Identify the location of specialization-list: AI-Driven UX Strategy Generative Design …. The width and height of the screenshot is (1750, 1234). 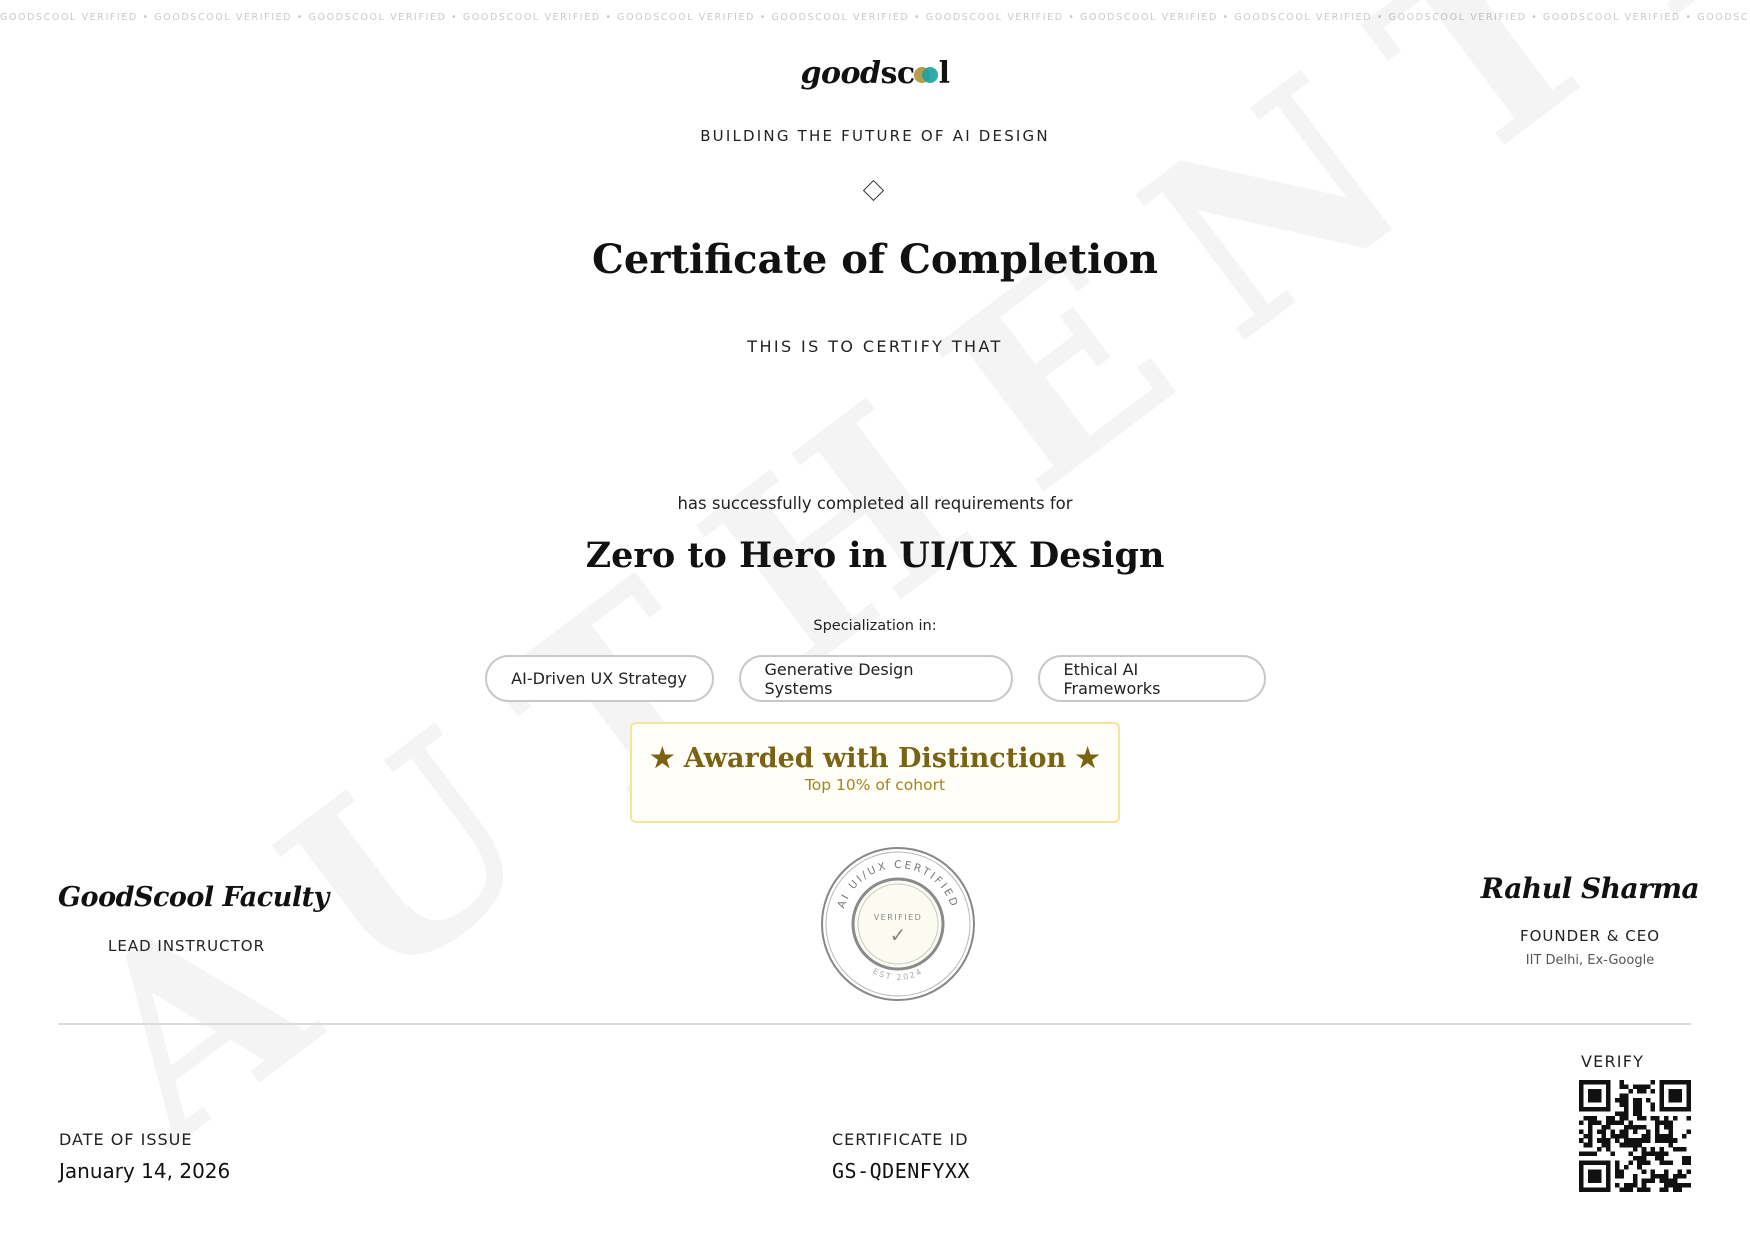
(875, 678).